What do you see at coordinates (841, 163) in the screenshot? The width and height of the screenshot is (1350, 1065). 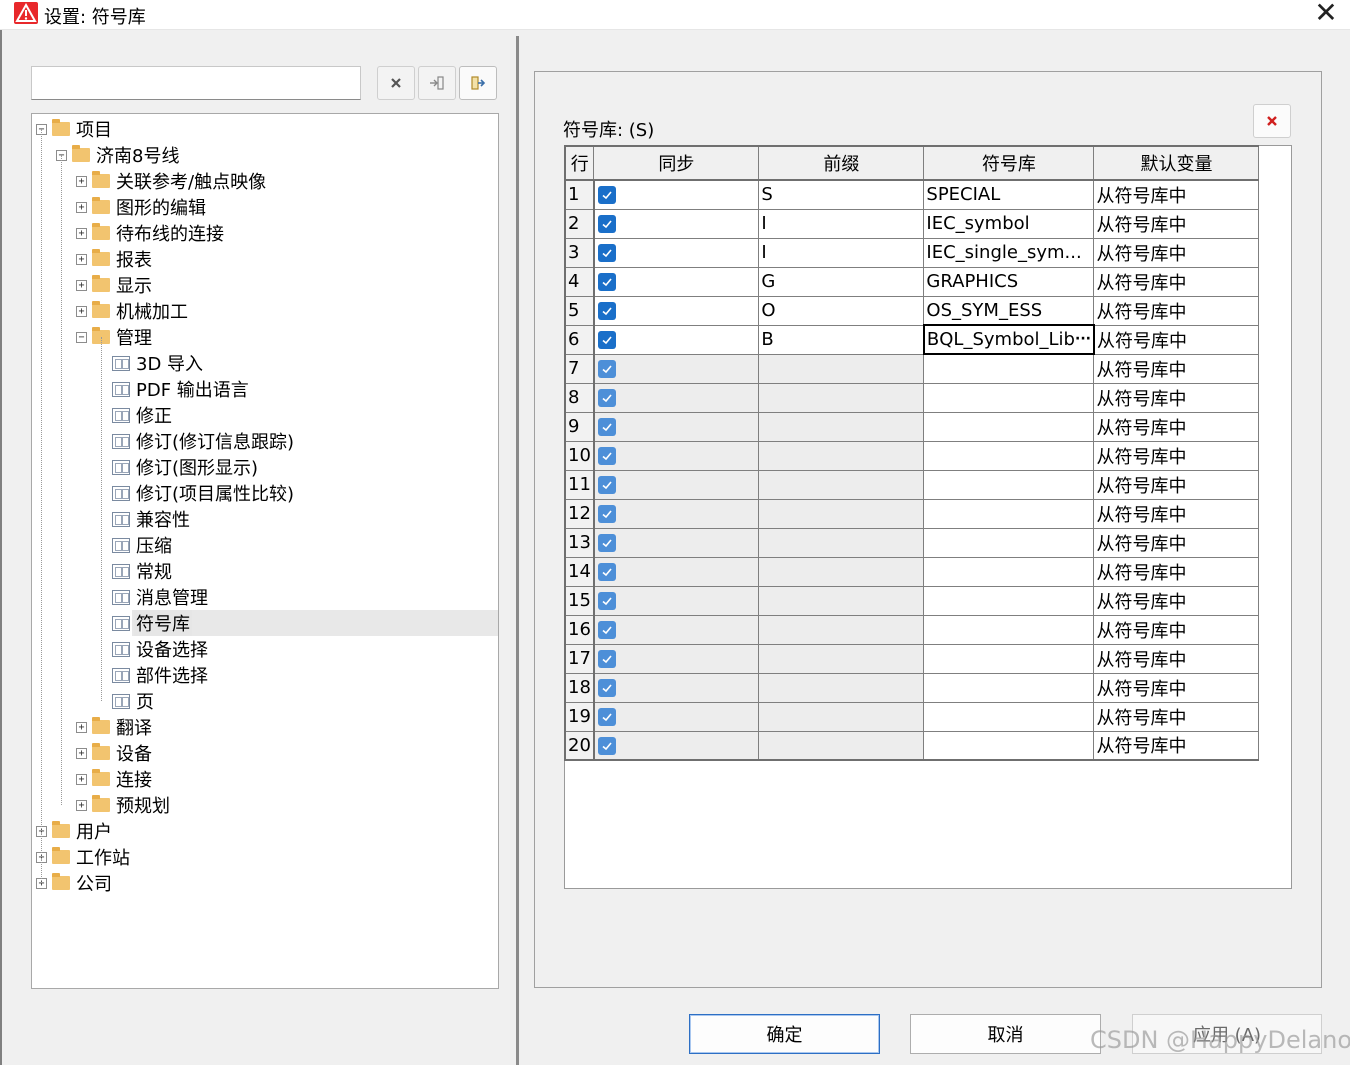 I see `column-header-prefix: 前缀` at bounding box center [841, 163].